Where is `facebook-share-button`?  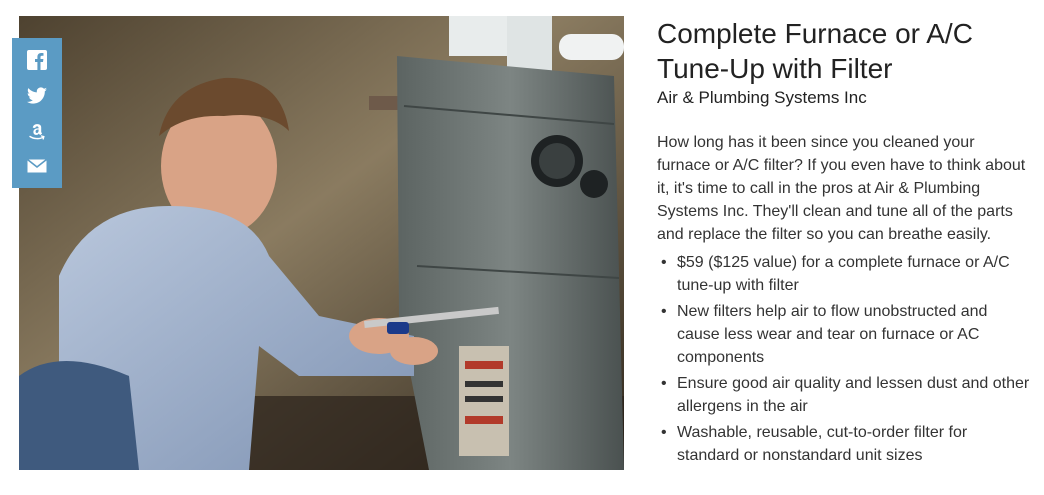 facebook-share-button is located at coordinates (37, 60).